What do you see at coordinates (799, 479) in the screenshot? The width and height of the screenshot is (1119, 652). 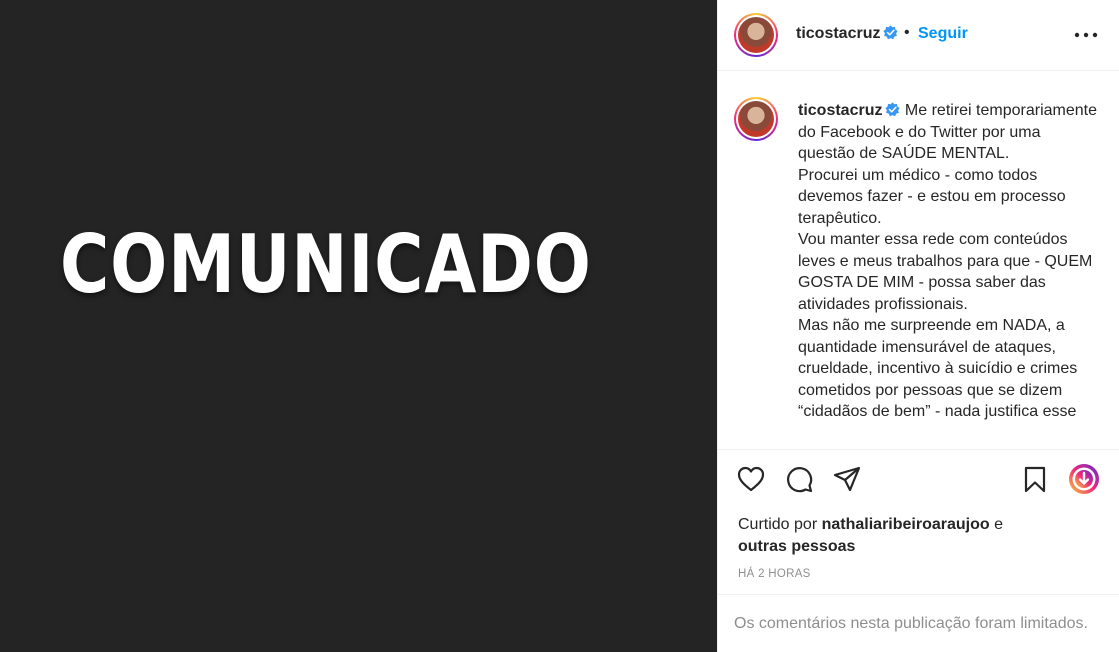 I see `comment-icon` at bounding box center [799, 479].